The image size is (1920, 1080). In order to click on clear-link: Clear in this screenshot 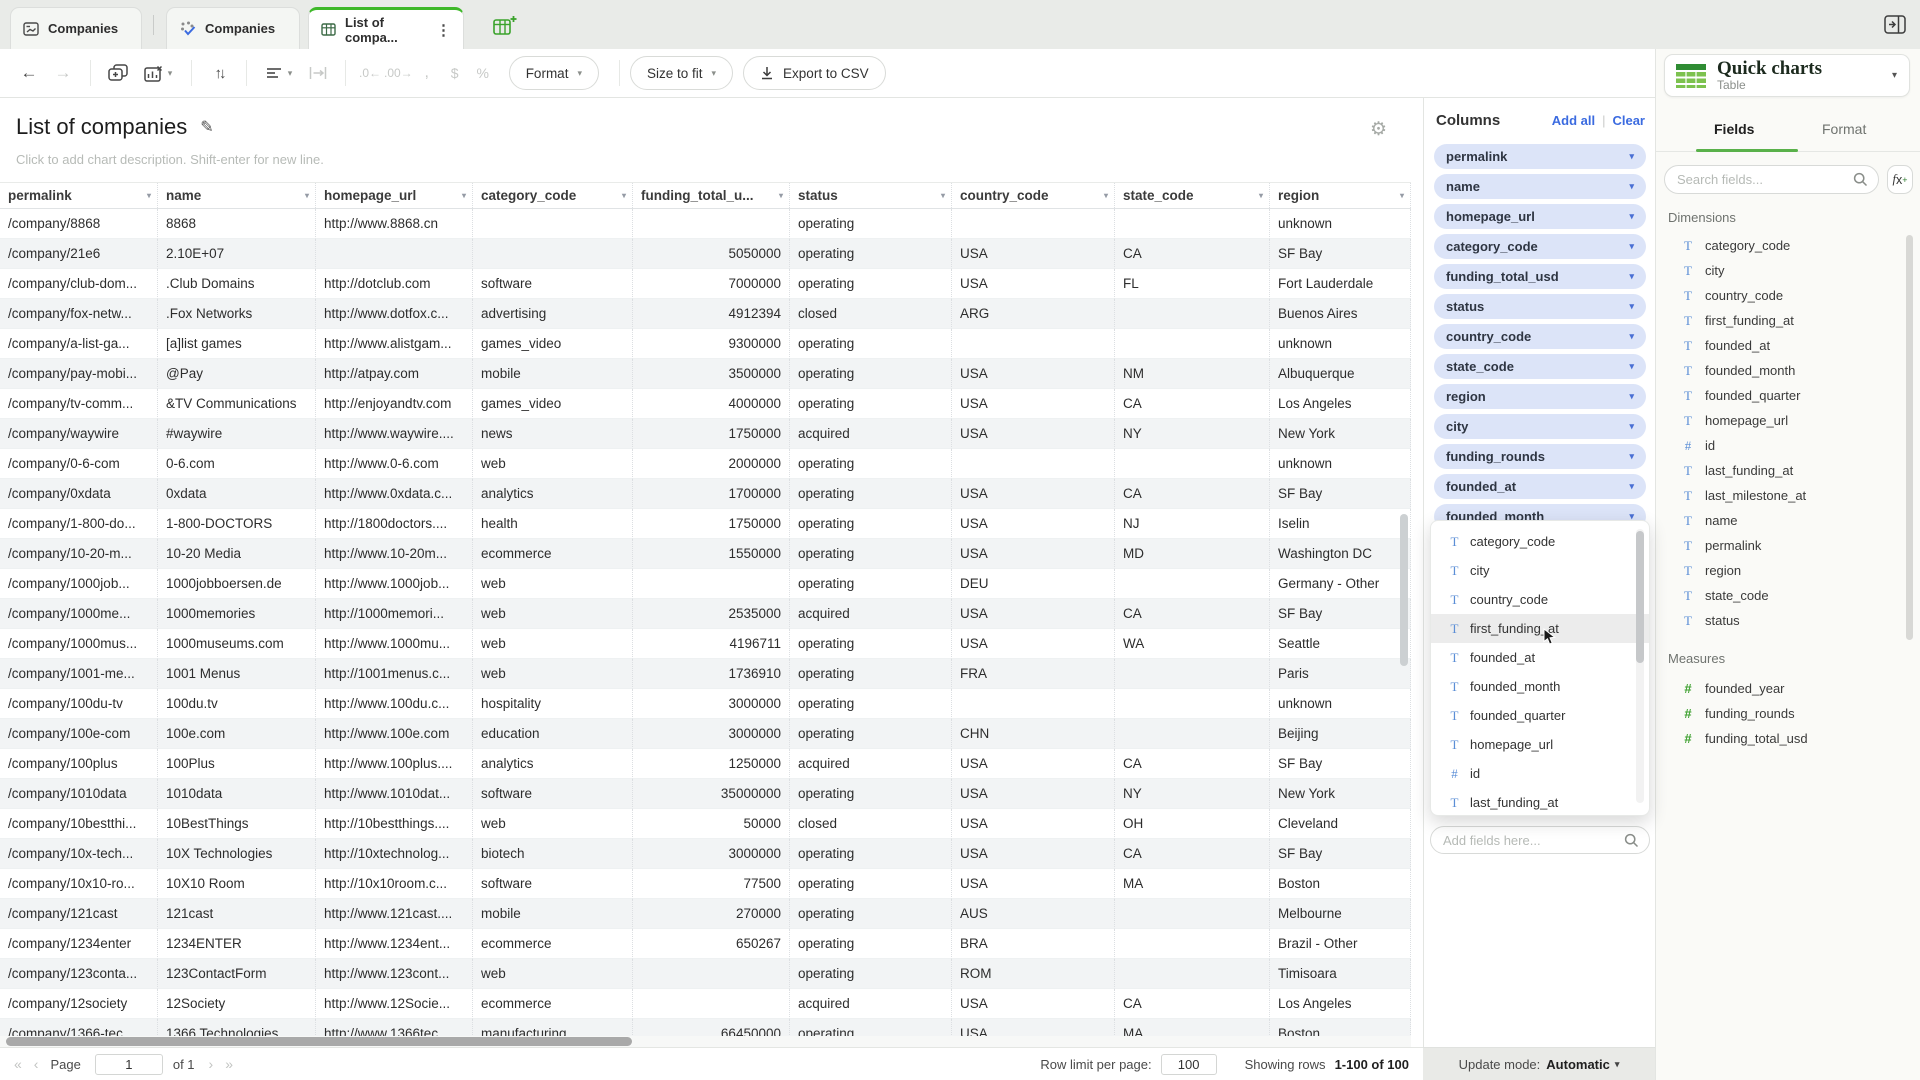, I will do `click(1628, 120)`.